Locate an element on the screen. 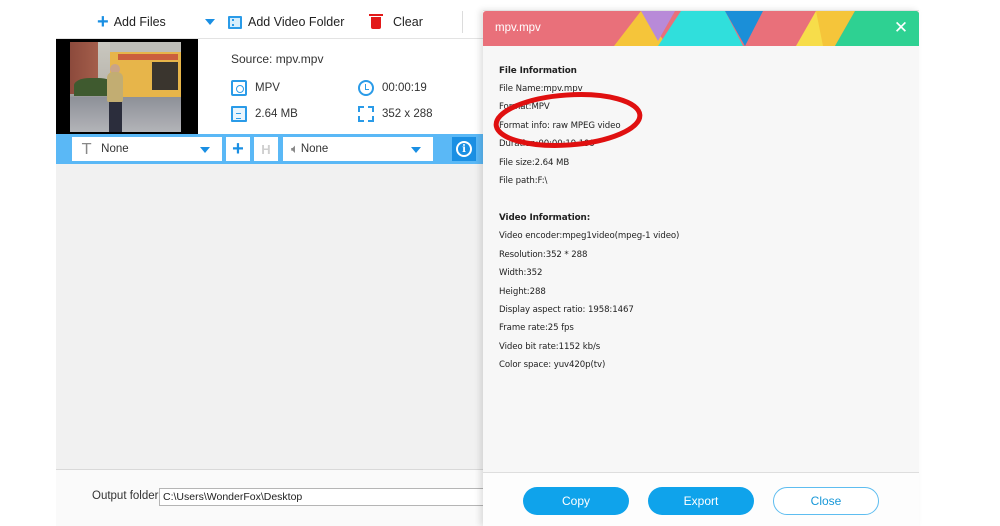 The image size is (1000, 526). dialog-footer: Copy Export Close is located at coordinates (701, 499).